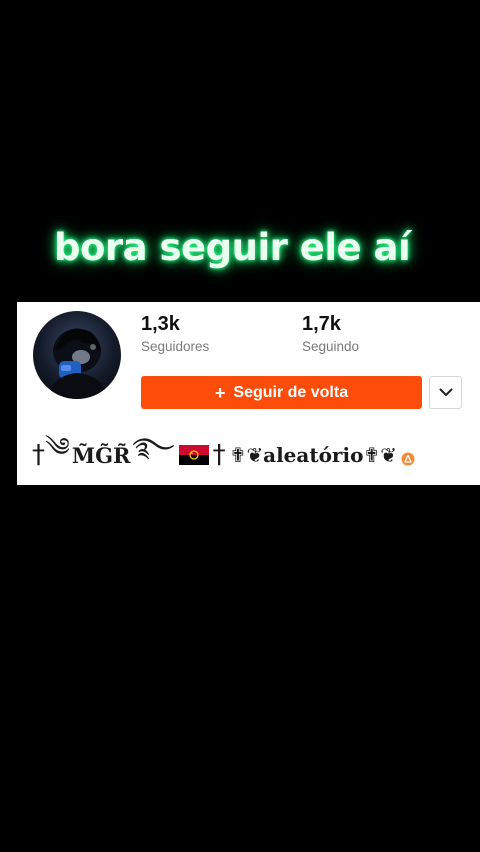 This screenshot has height=852, width=480. What do you see at coordinates (57, 447) in the screenshot?
I see `swirl-ornament-icon: ༄` at bounding box center [57, 447].